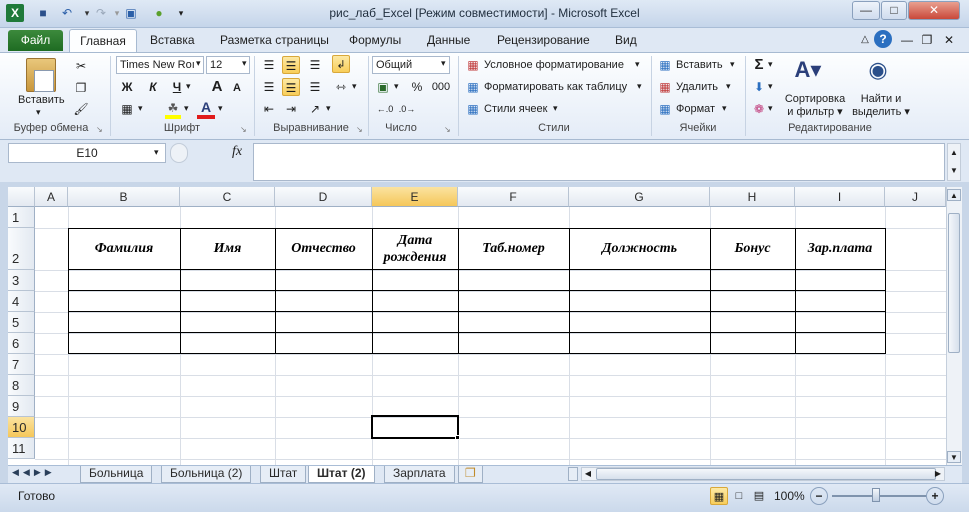  Describe the element at coordinates (383, 87) in the screenshot. I see `currency-icon: ▣` at that location.